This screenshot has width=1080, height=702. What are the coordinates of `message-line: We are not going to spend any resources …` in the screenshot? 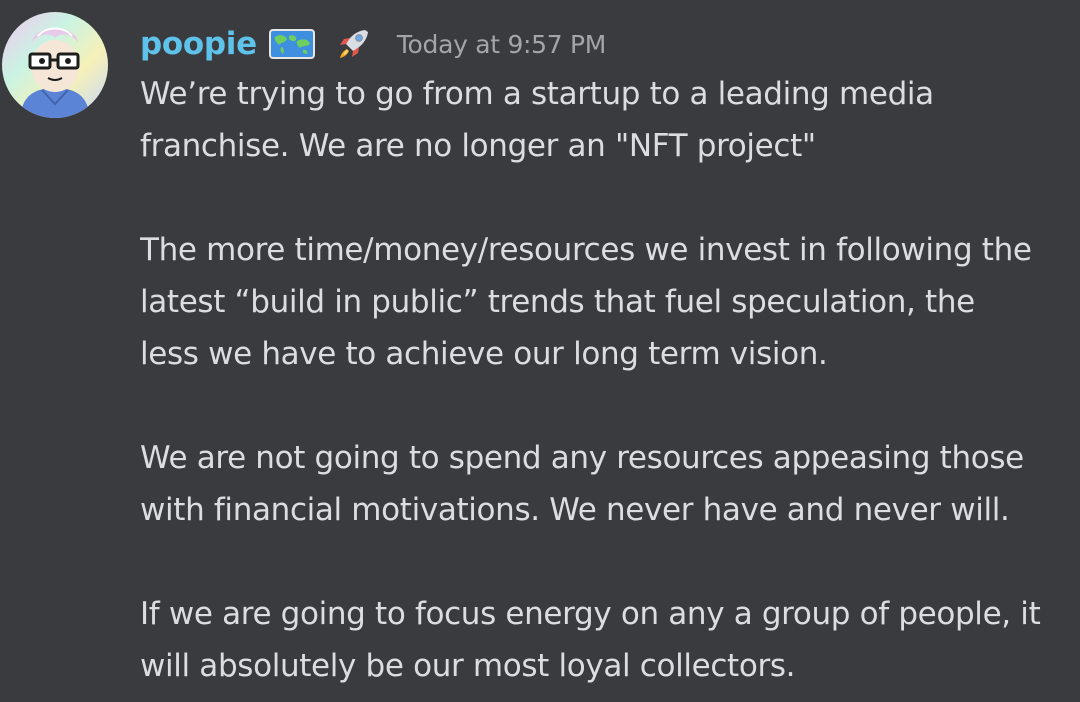 It's located at (582, 458).